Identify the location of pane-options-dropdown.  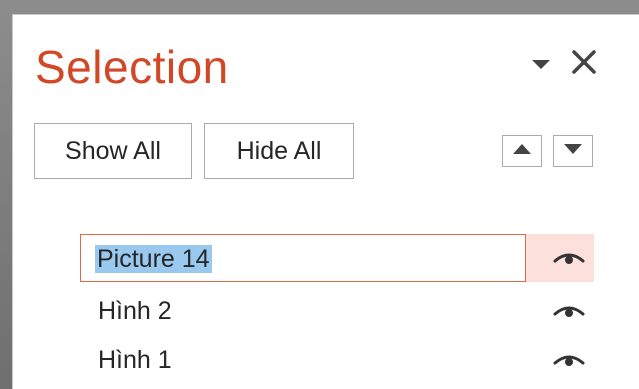
(541, 64).